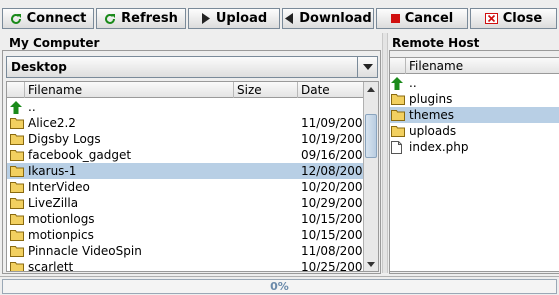 This screenshot has height=295, width=559. What do you see at coordinates (439, 147) in the screenshot?
I see `filename-cell: index.php` at bounding box center [439, 147].